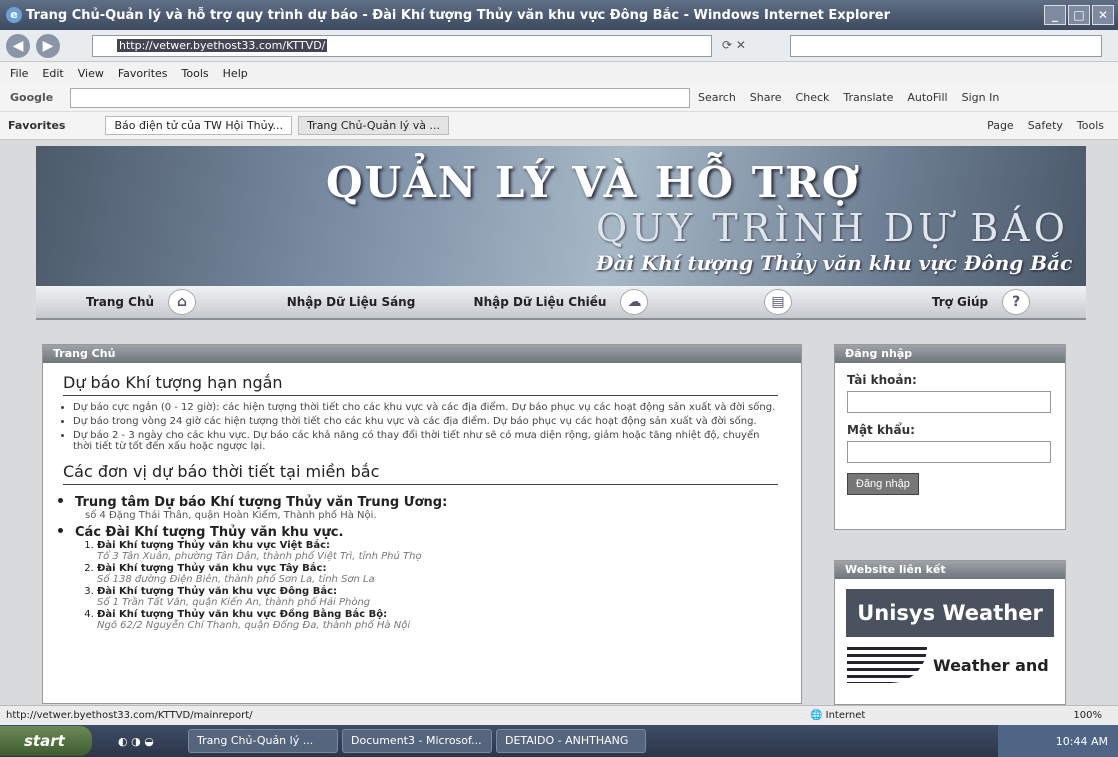 The image size is (1118, 757). I want to click on window-controls: _ □ ✕, so click(1079, 15).